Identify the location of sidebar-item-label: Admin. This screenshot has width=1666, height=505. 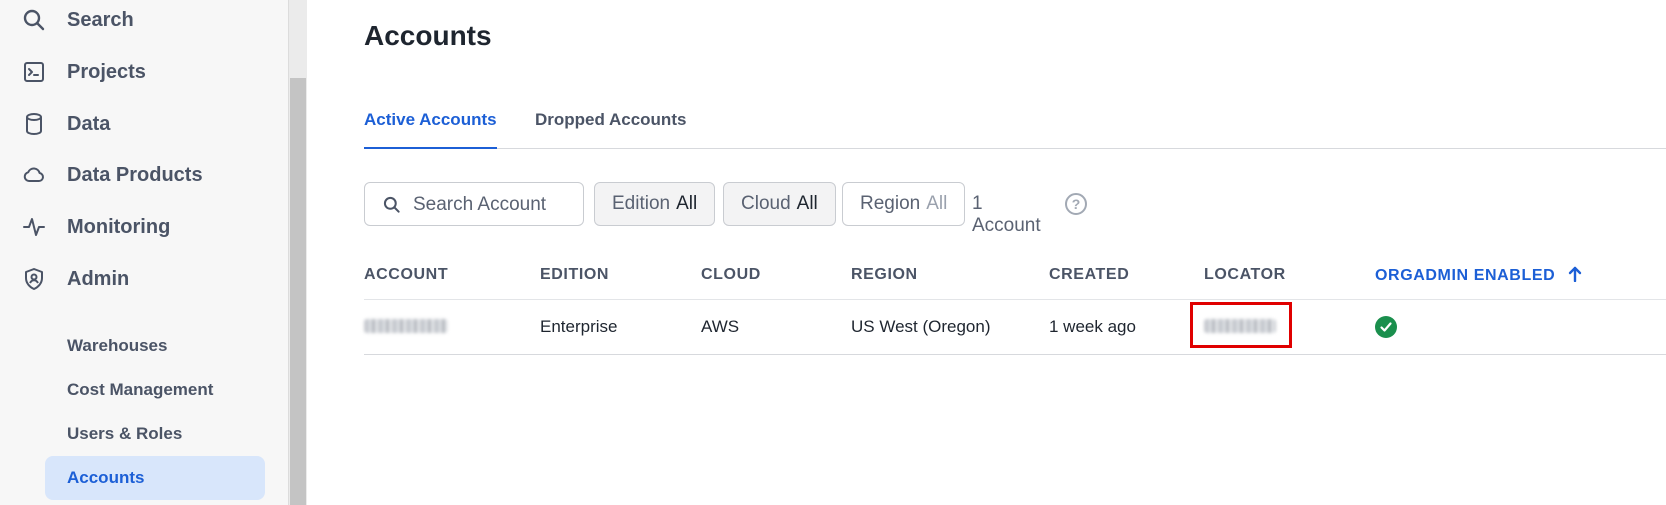
(98, 278).